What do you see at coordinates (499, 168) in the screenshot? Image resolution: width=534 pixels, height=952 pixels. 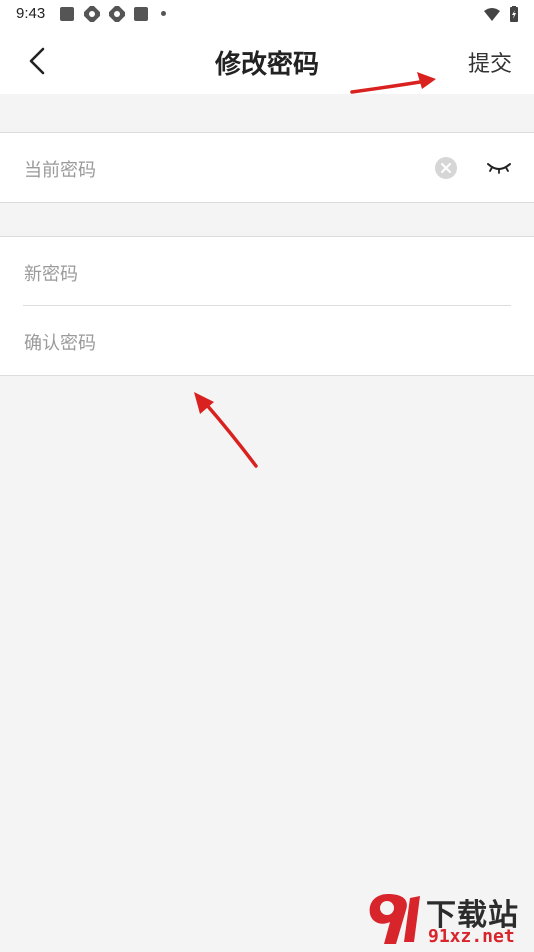 I see `eye-closed-icon` at bounding box center [499, 168].